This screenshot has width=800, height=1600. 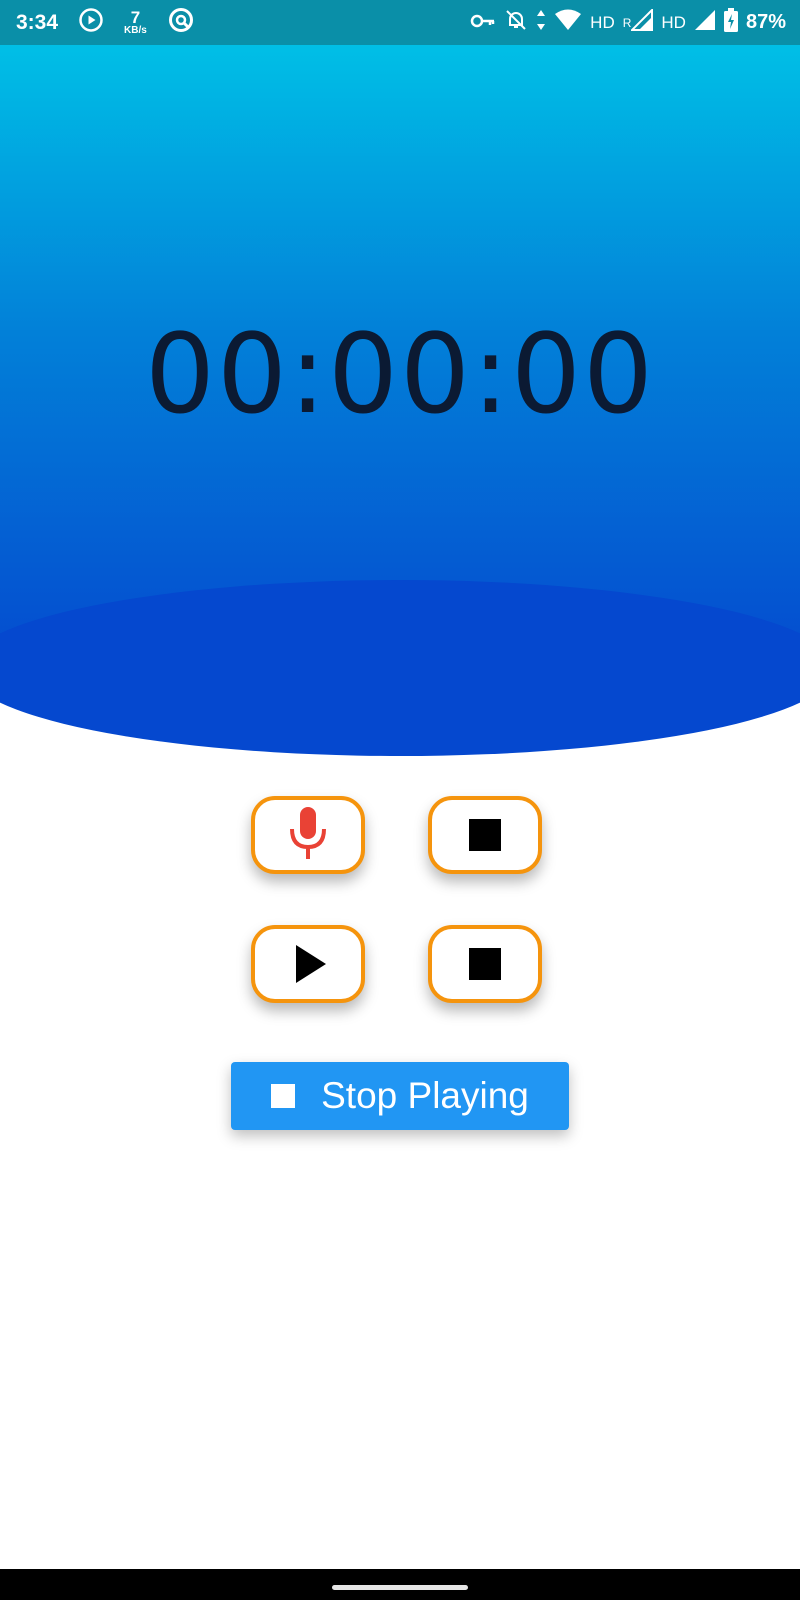 I want to click on signal-full-icon, so click(x=705, y=23).